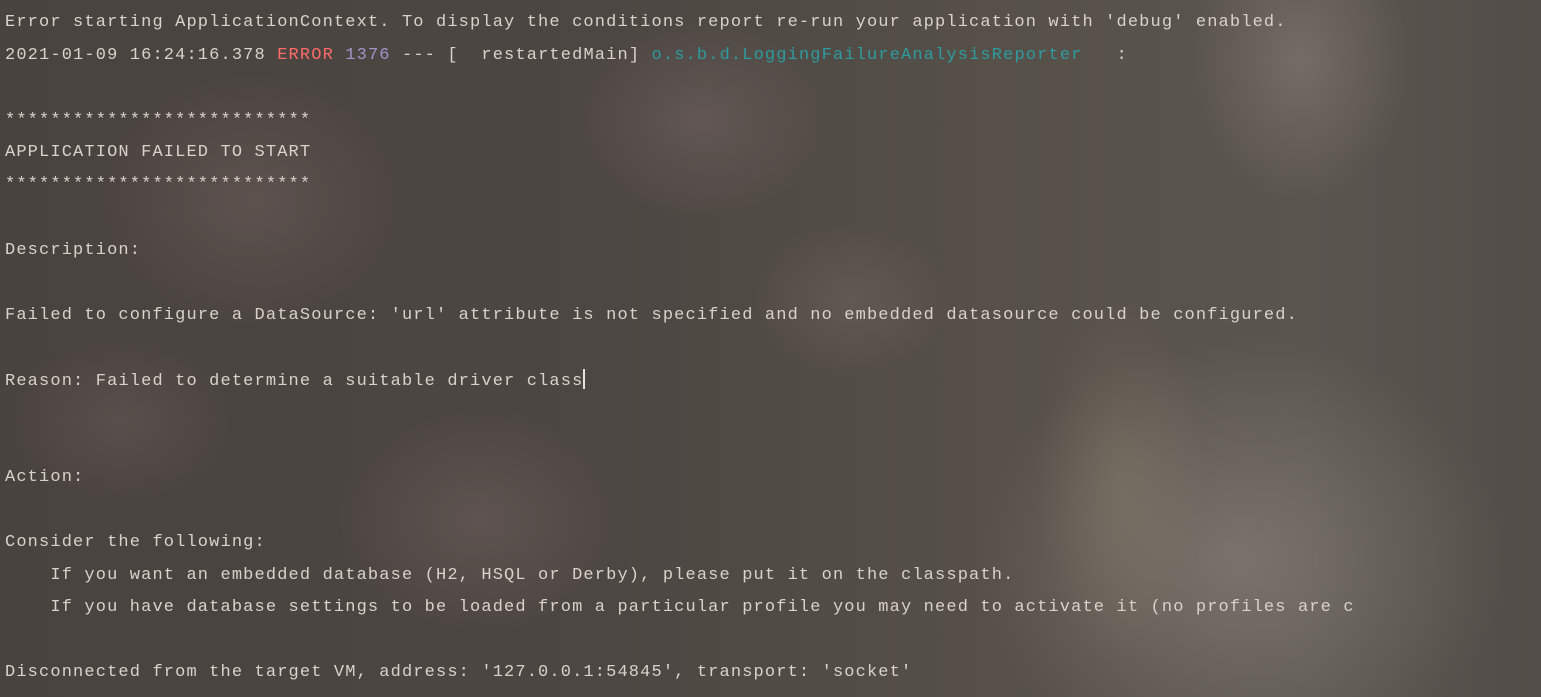 The width and height of the screenshot is (1541, 697). I want to click on log-logger-link: o.s.b.d.LoggingFailureAnalysisReporter, so click(867, 55).